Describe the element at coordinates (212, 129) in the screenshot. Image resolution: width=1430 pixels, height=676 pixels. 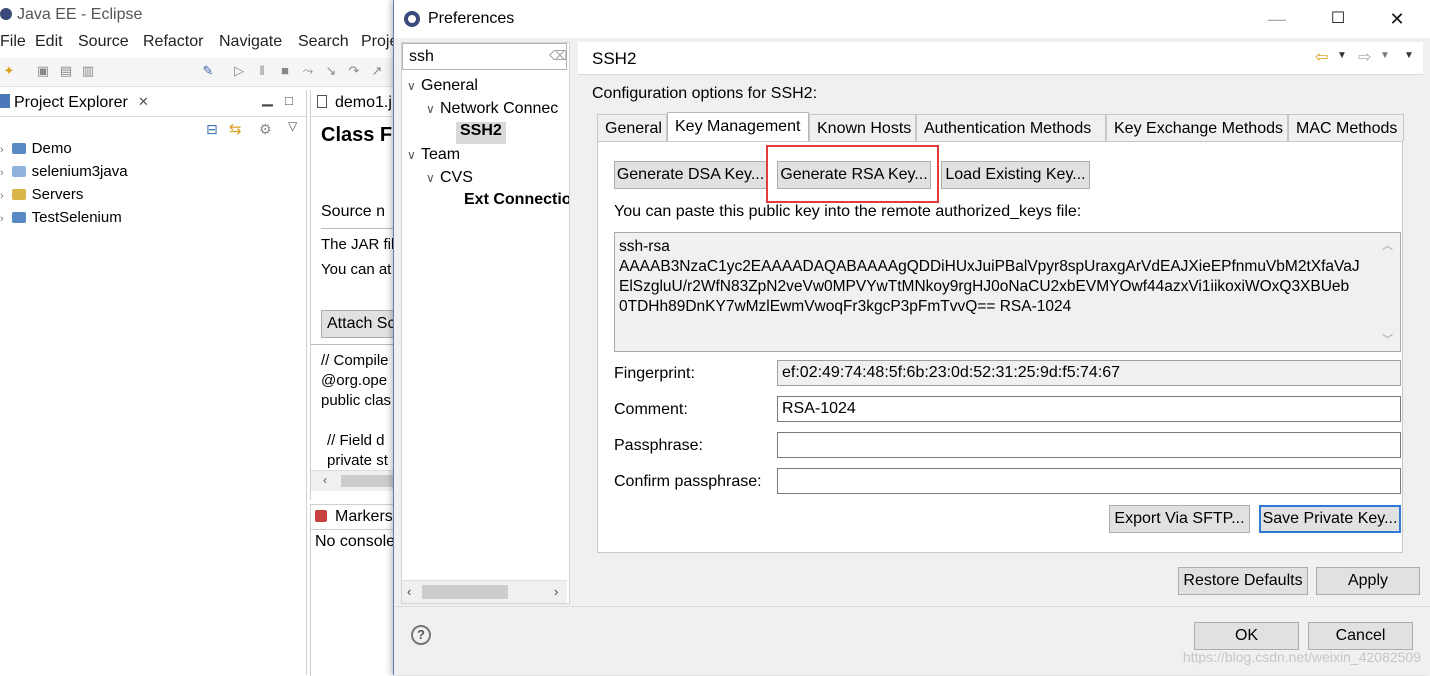
I see `collapse-all-icon: ⊟` at that location.